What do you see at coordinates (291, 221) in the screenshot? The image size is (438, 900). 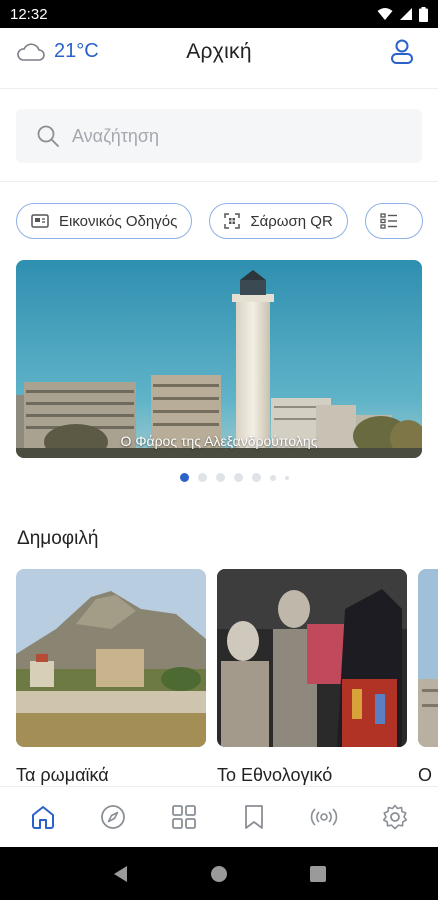 I see `qr-scan-label: Σάρωση QR` at bounding box center [291, 221].